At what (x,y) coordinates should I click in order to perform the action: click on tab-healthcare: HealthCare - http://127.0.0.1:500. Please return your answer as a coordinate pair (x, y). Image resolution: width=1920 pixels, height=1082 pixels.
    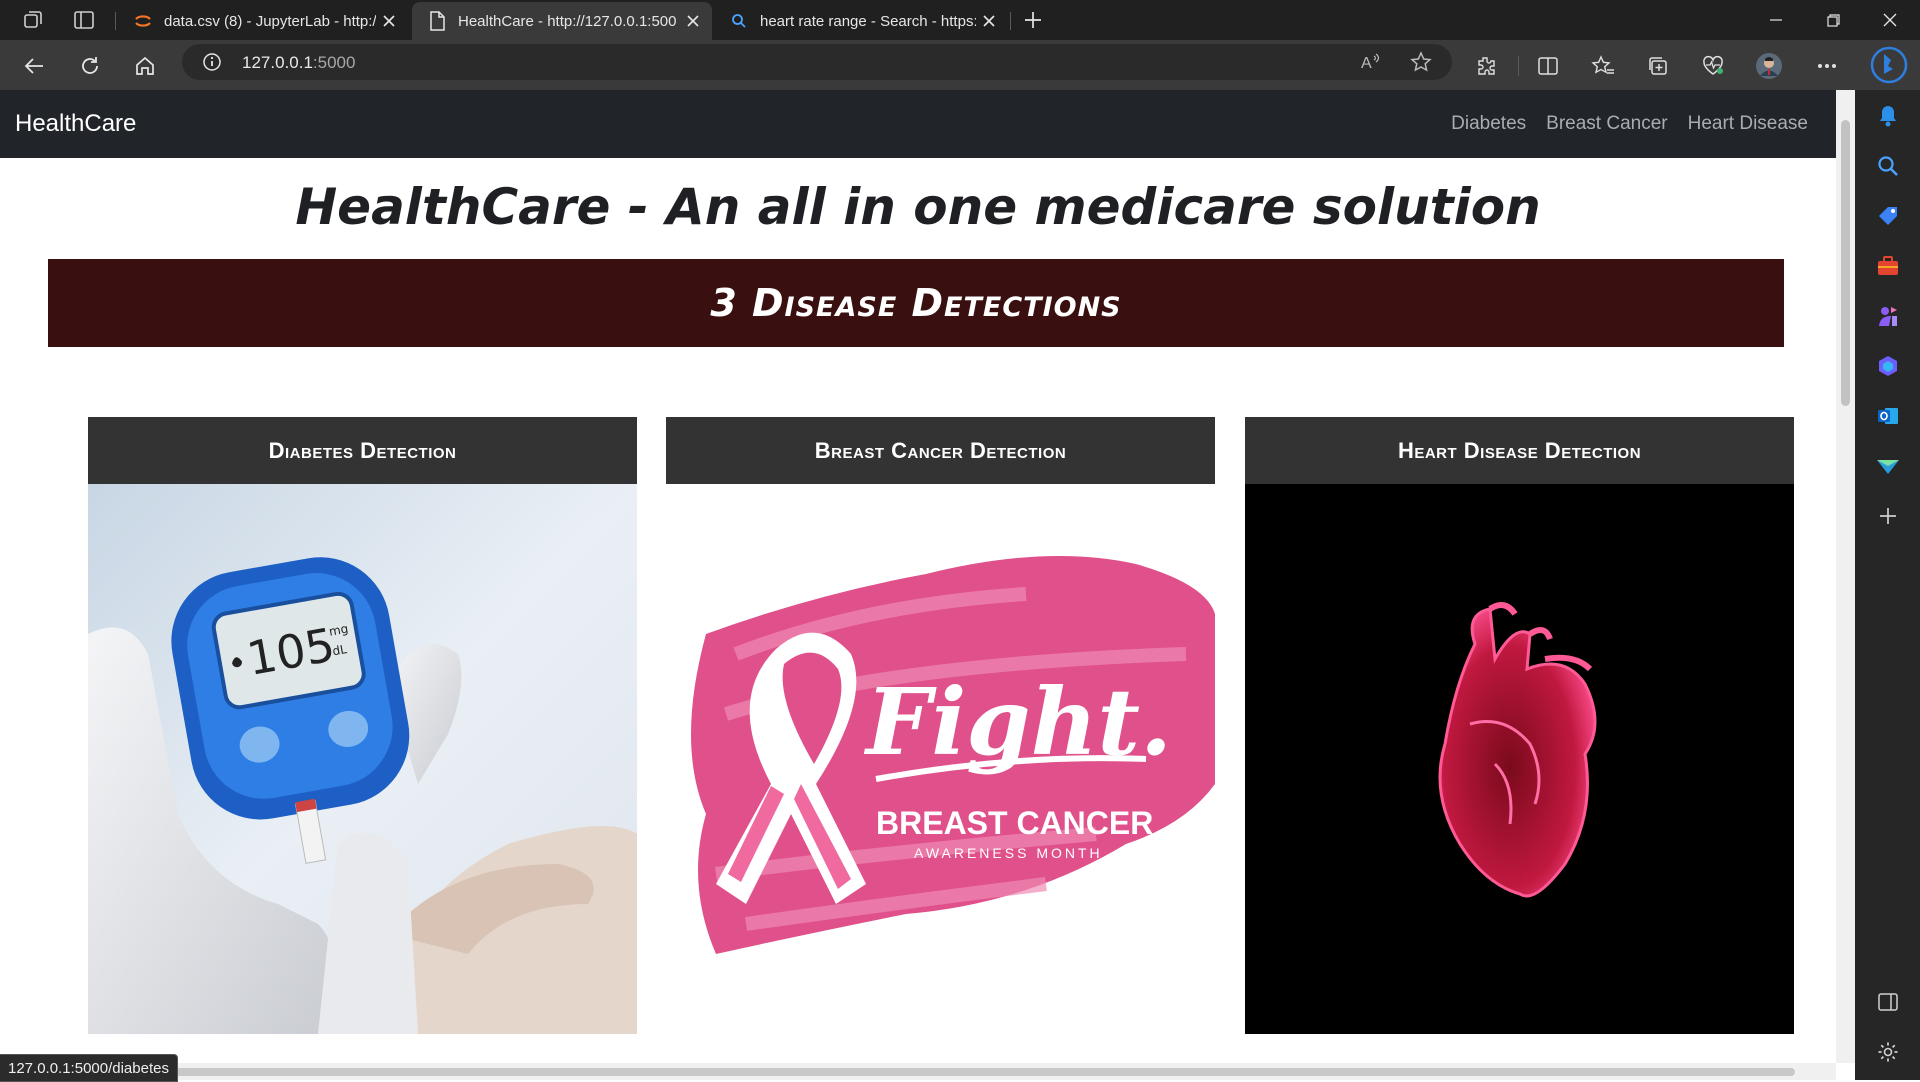
    Looking at the image, I should click on (562, 21).